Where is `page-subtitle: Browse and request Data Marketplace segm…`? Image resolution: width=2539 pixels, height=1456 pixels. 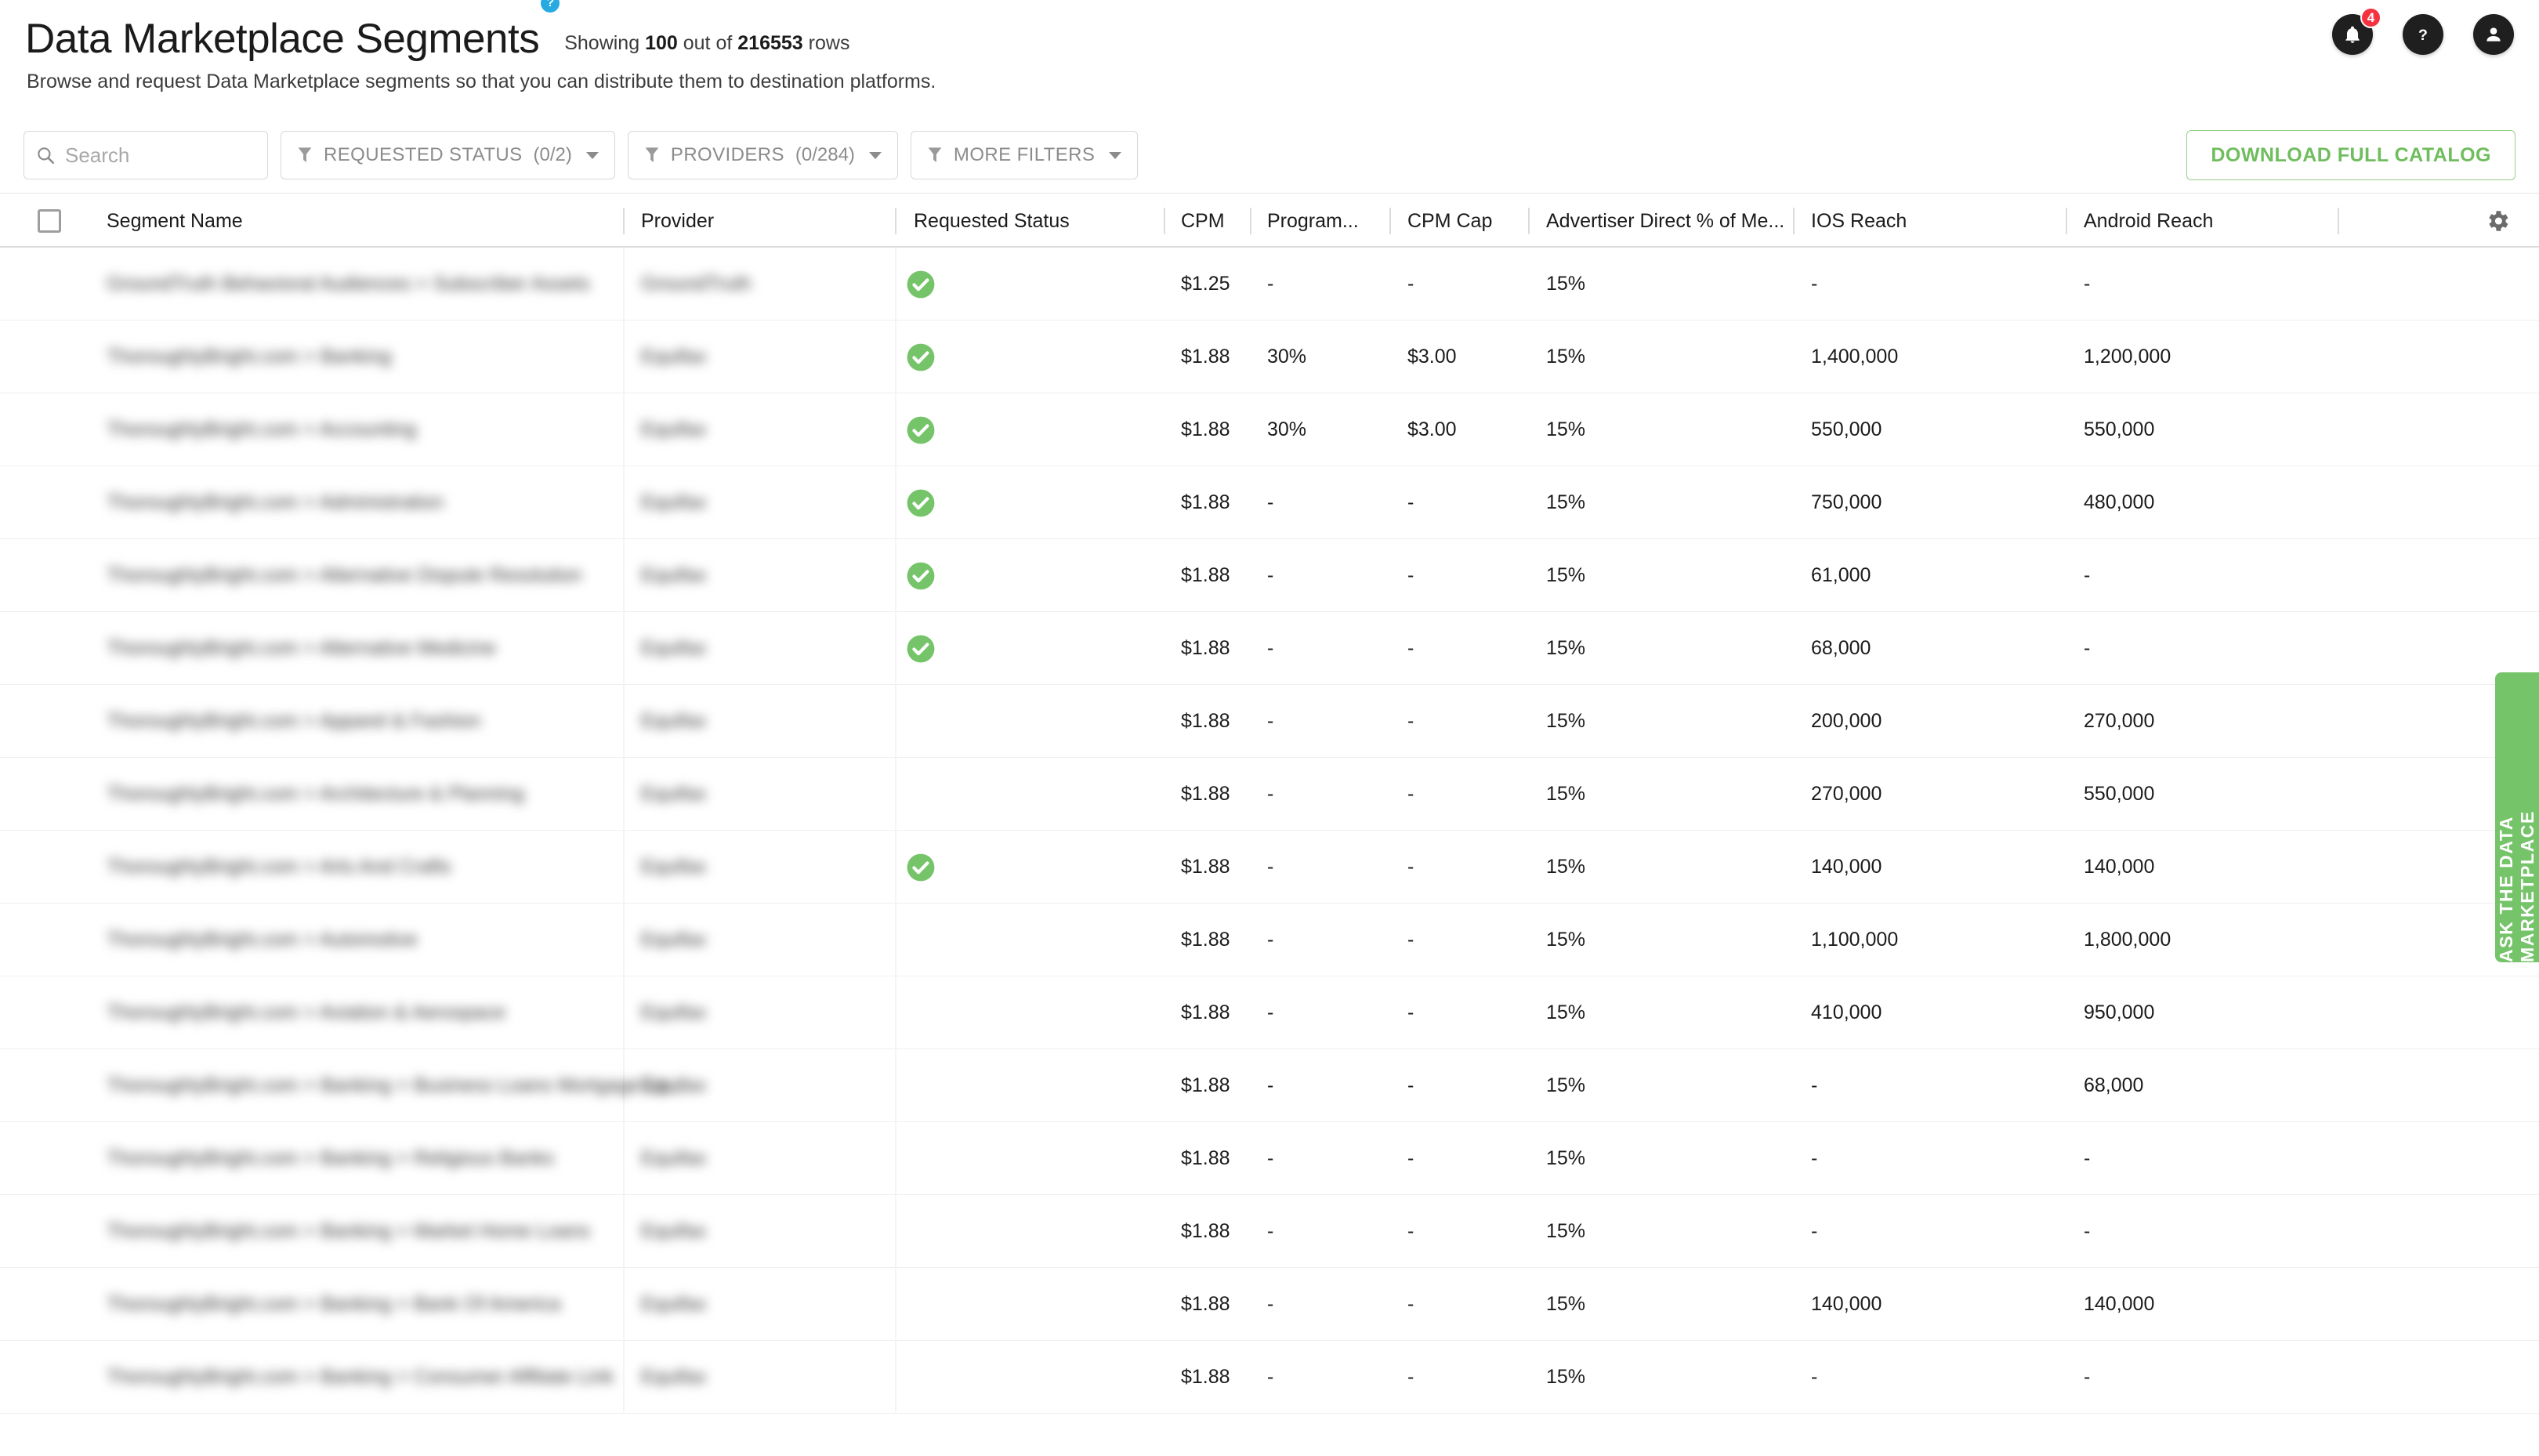 page-subtitle: Browse and request Data Marketplace segm… is located at coordinates (482, 81).